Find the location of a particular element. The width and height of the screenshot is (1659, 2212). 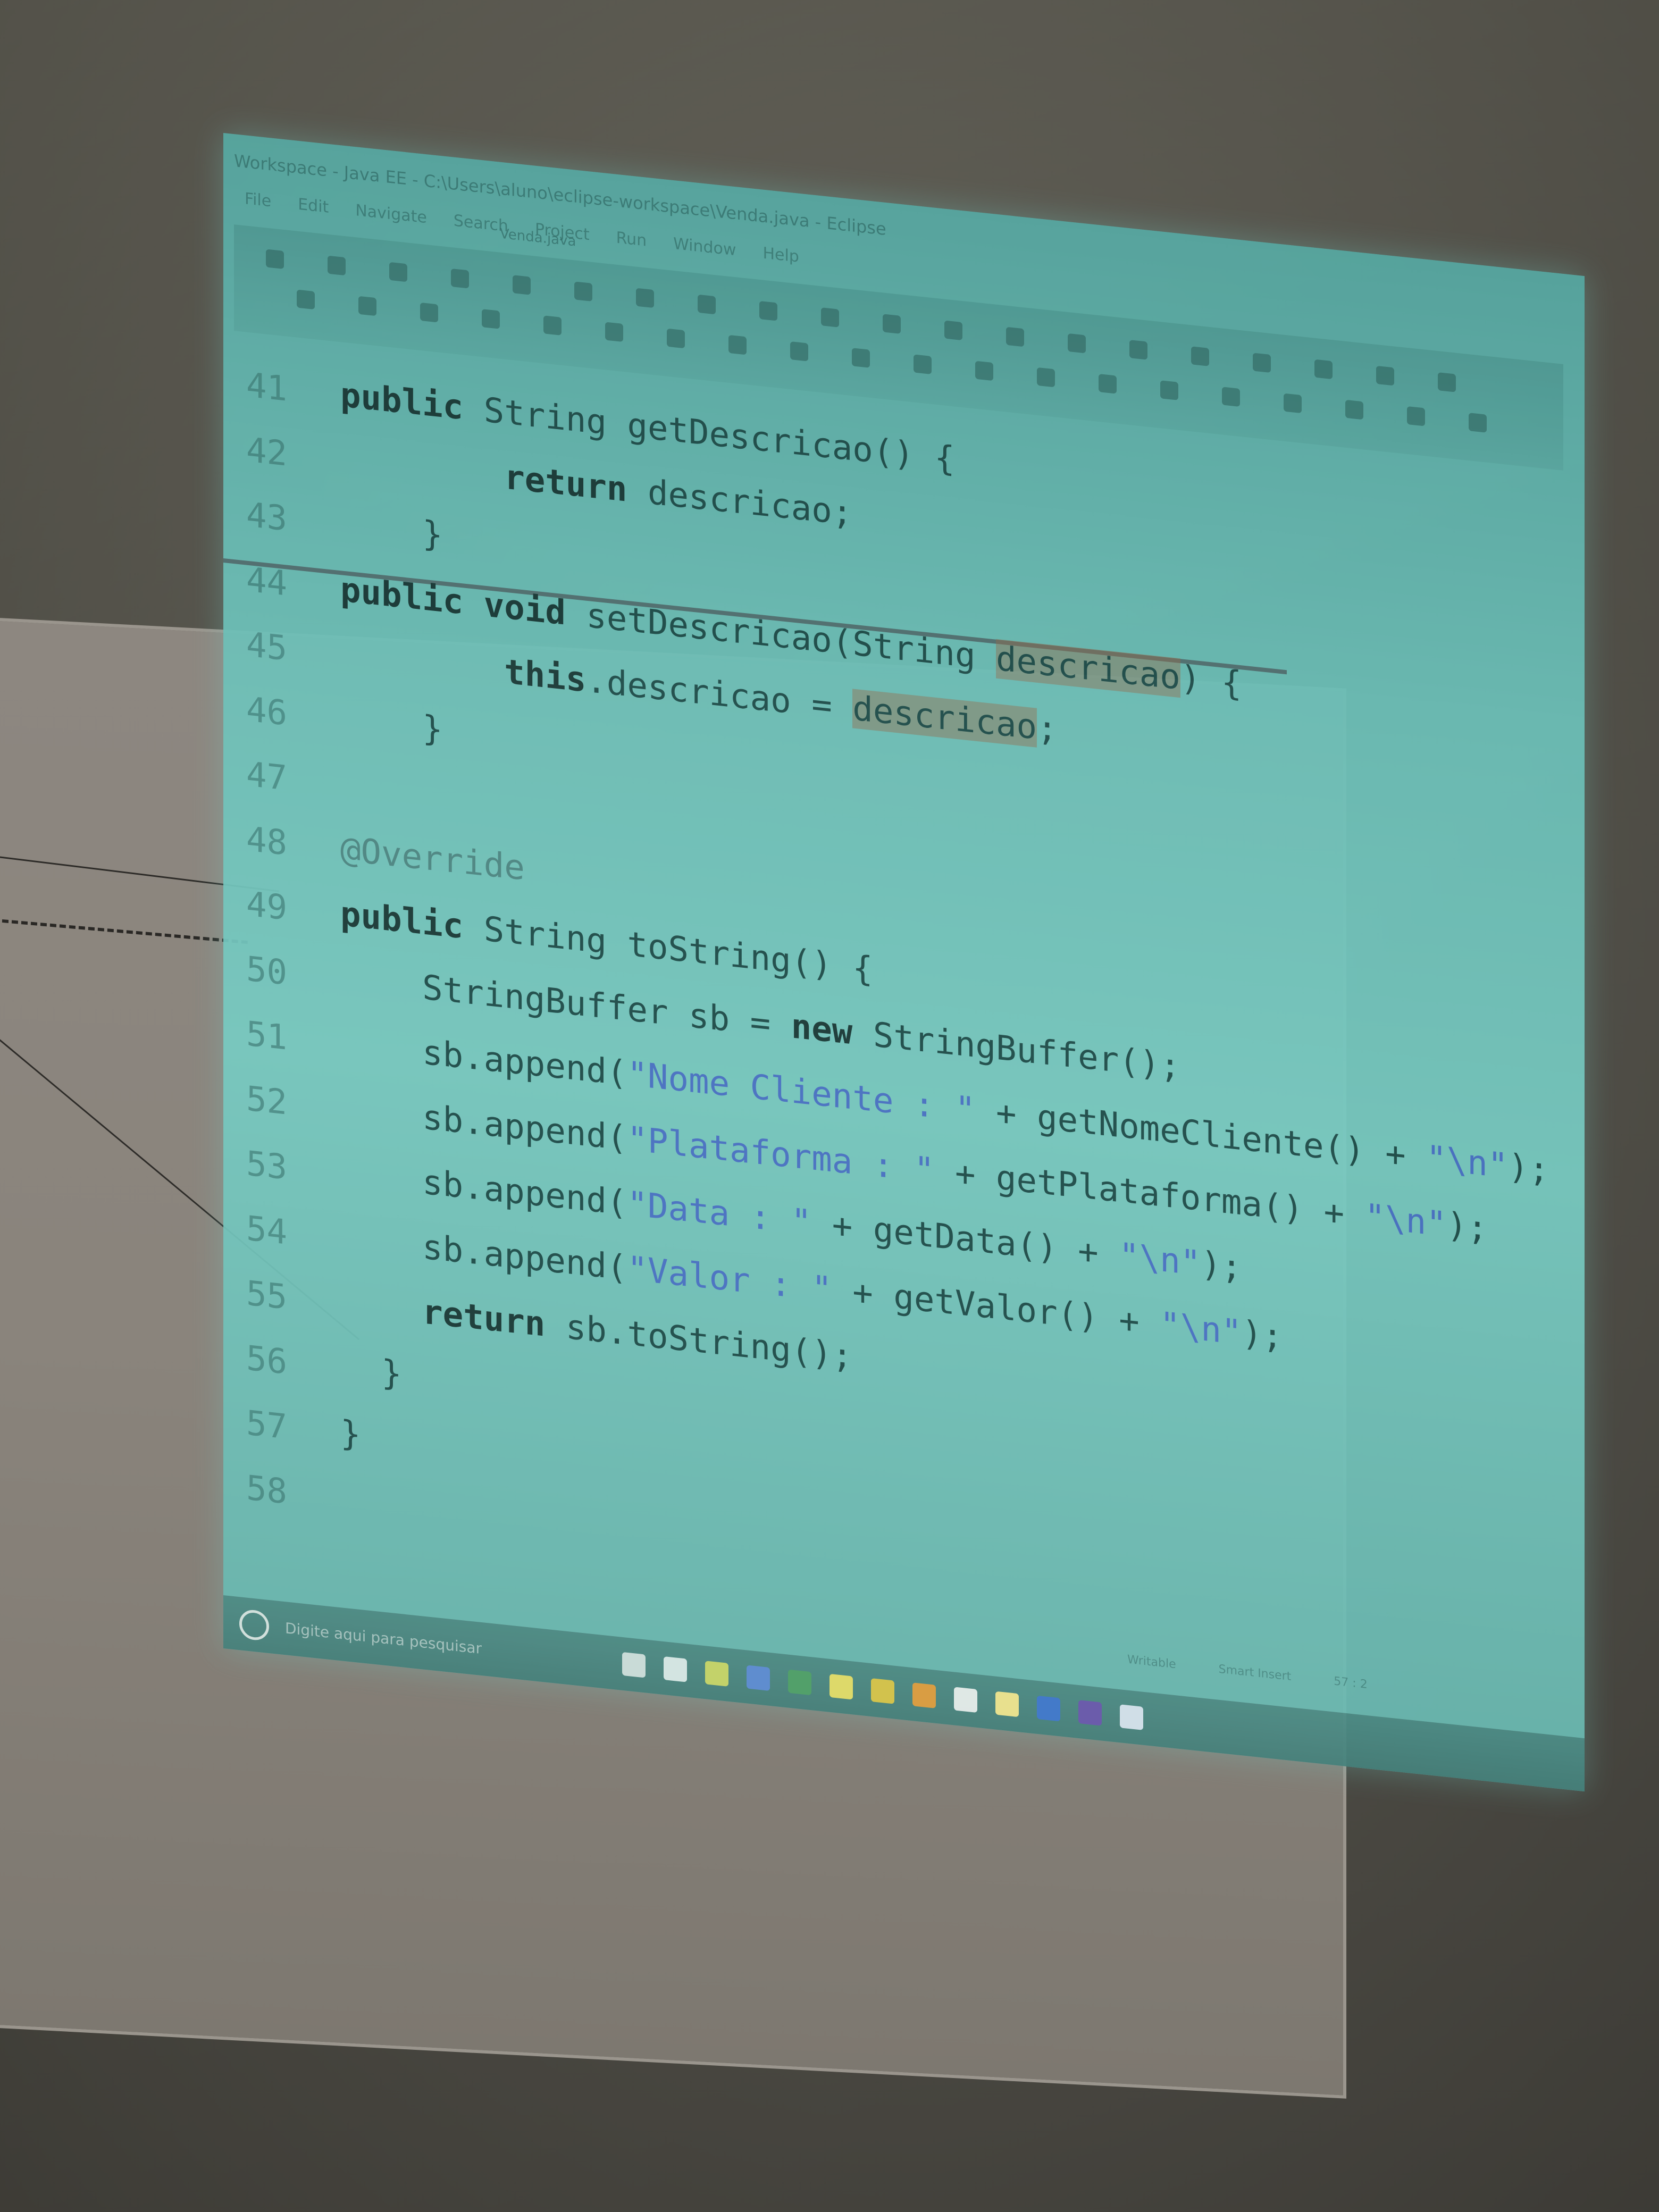

line-number: 52 is located at coordinates (266, 1101).